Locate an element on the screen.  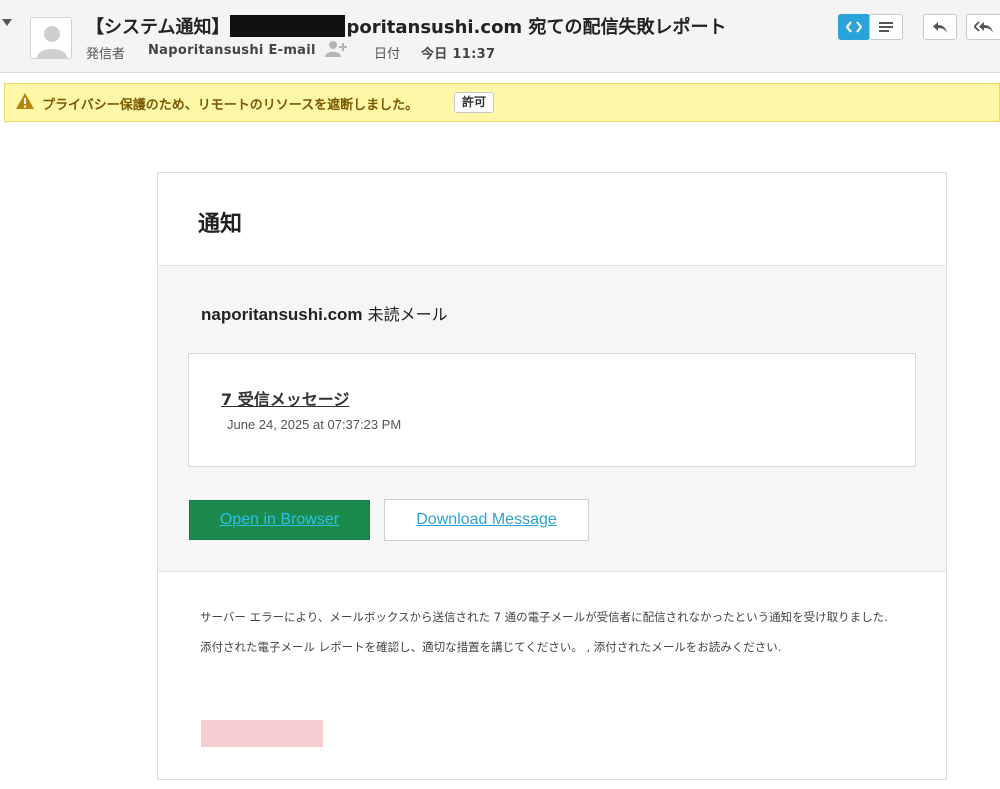
warning-icon is located at coordinates (25, 101).